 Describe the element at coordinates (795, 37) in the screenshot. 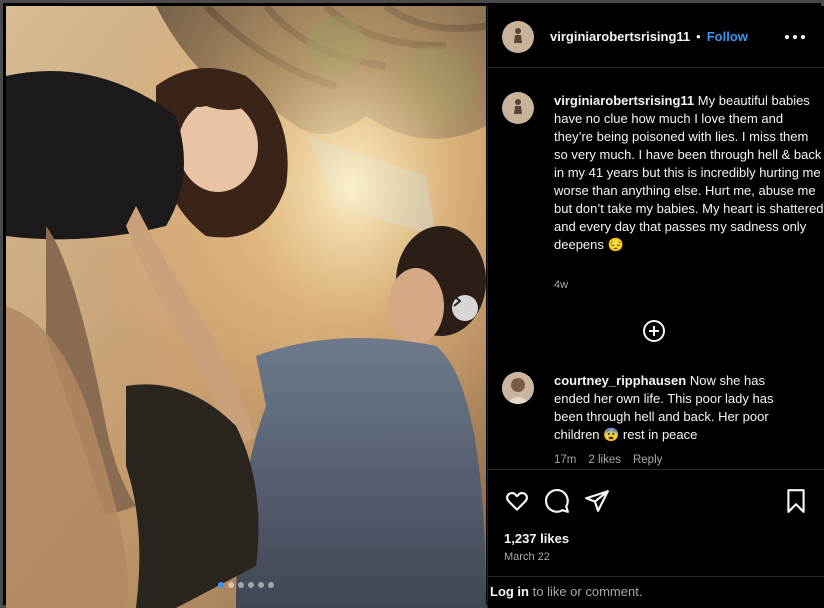

I see `more-options-button` at that location.